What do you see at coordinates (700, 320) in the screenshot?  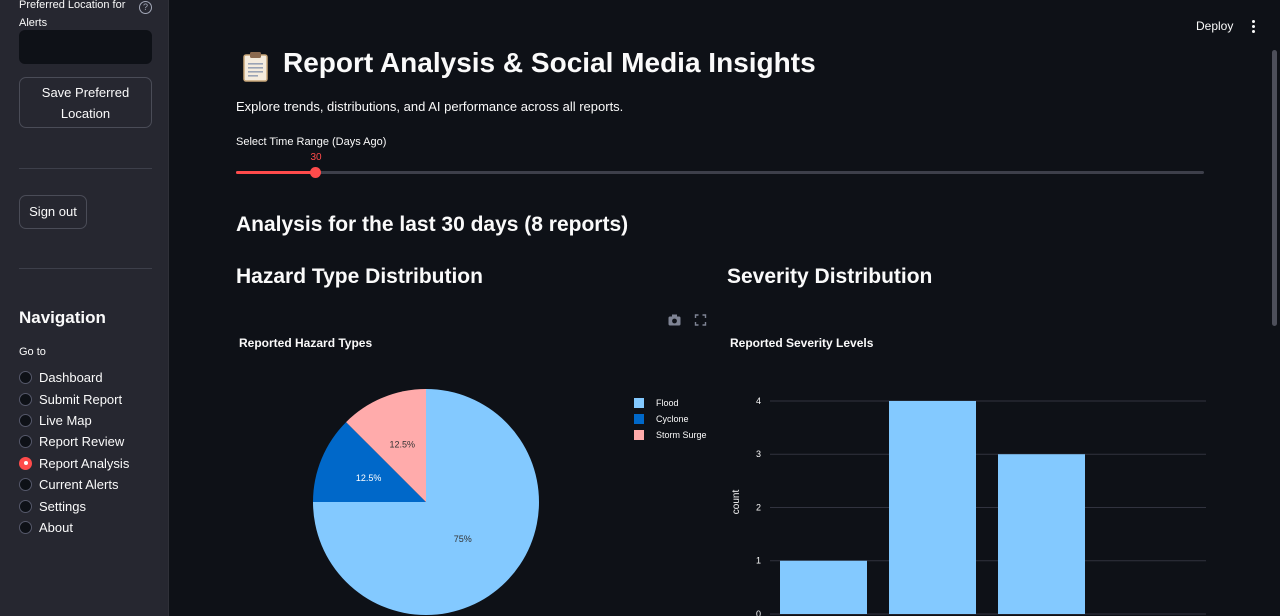 I see `fullscreen-icon` at bounding box center [700, 320].